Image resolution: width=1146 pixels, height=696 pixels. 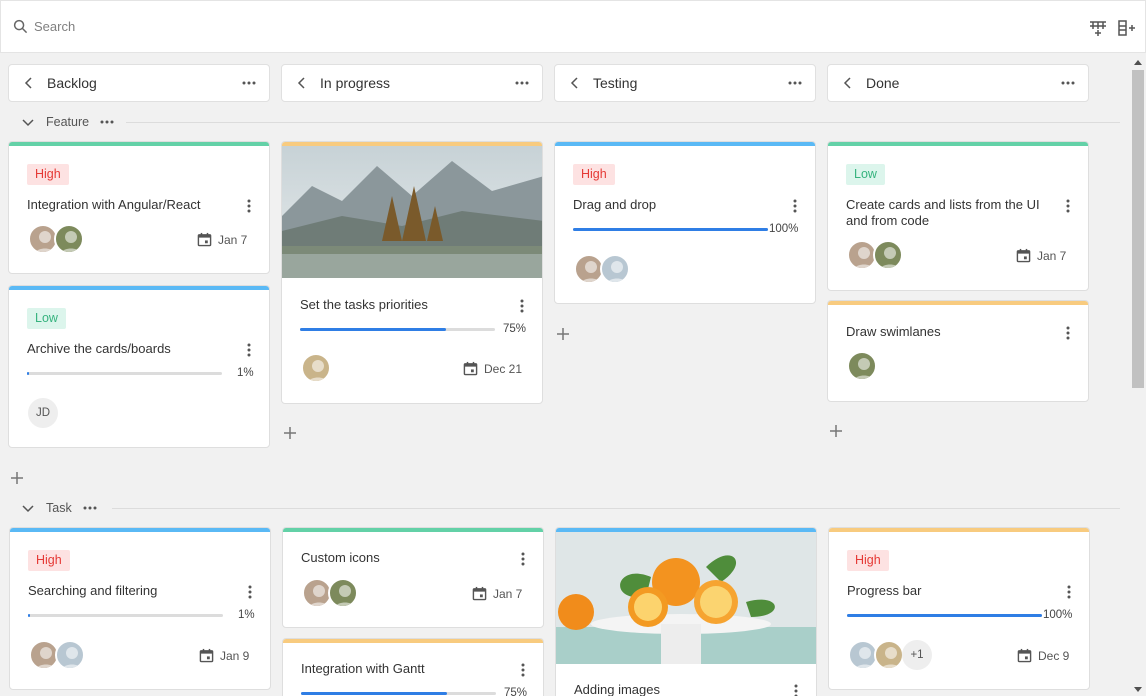 I want to click on scroll-down-arrow-icon, so click(x=1138, y=690).